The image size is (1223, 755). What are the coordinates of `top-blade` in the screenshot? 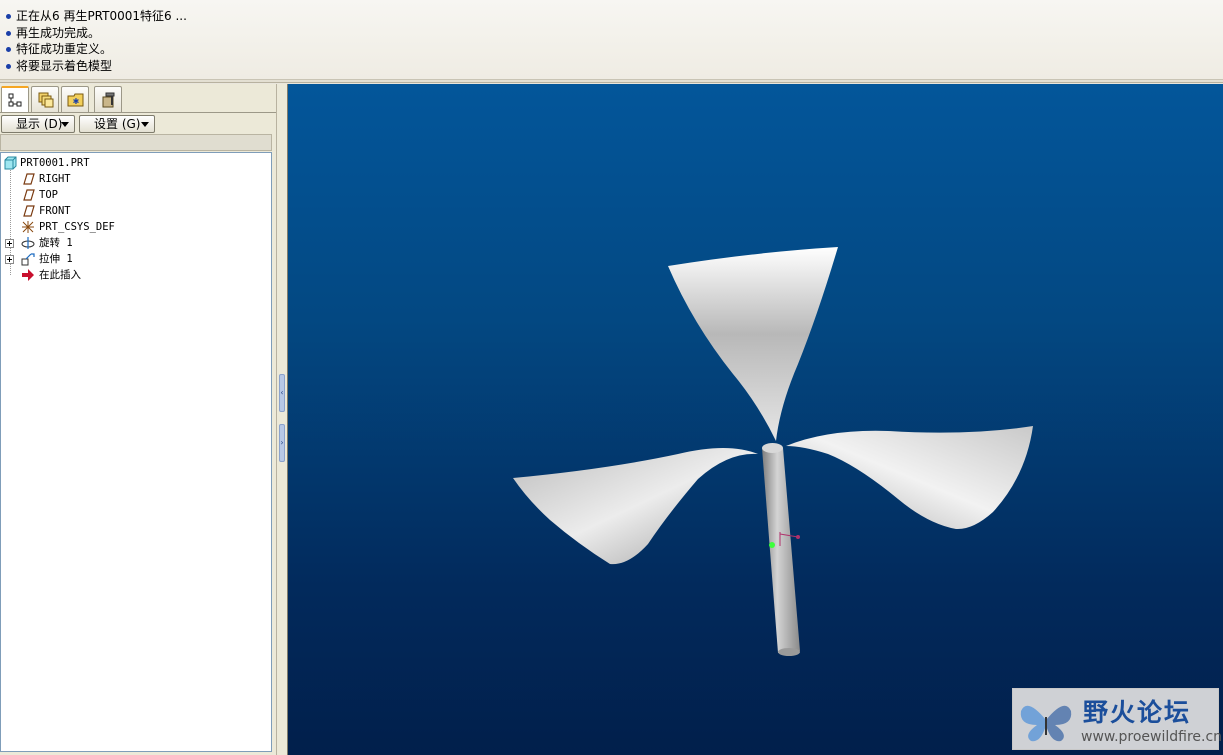 It's located at (753, 344).